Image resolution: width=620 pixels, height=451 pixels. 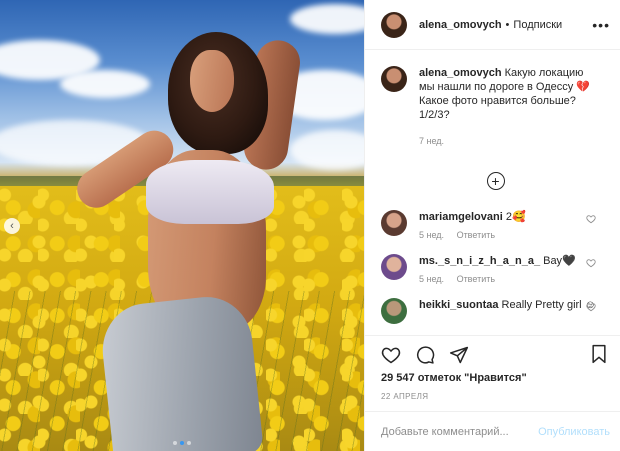 I want to click on comment-line: heikki_suontaa Really Pretty girl ☺, so click(x=509, y=305).